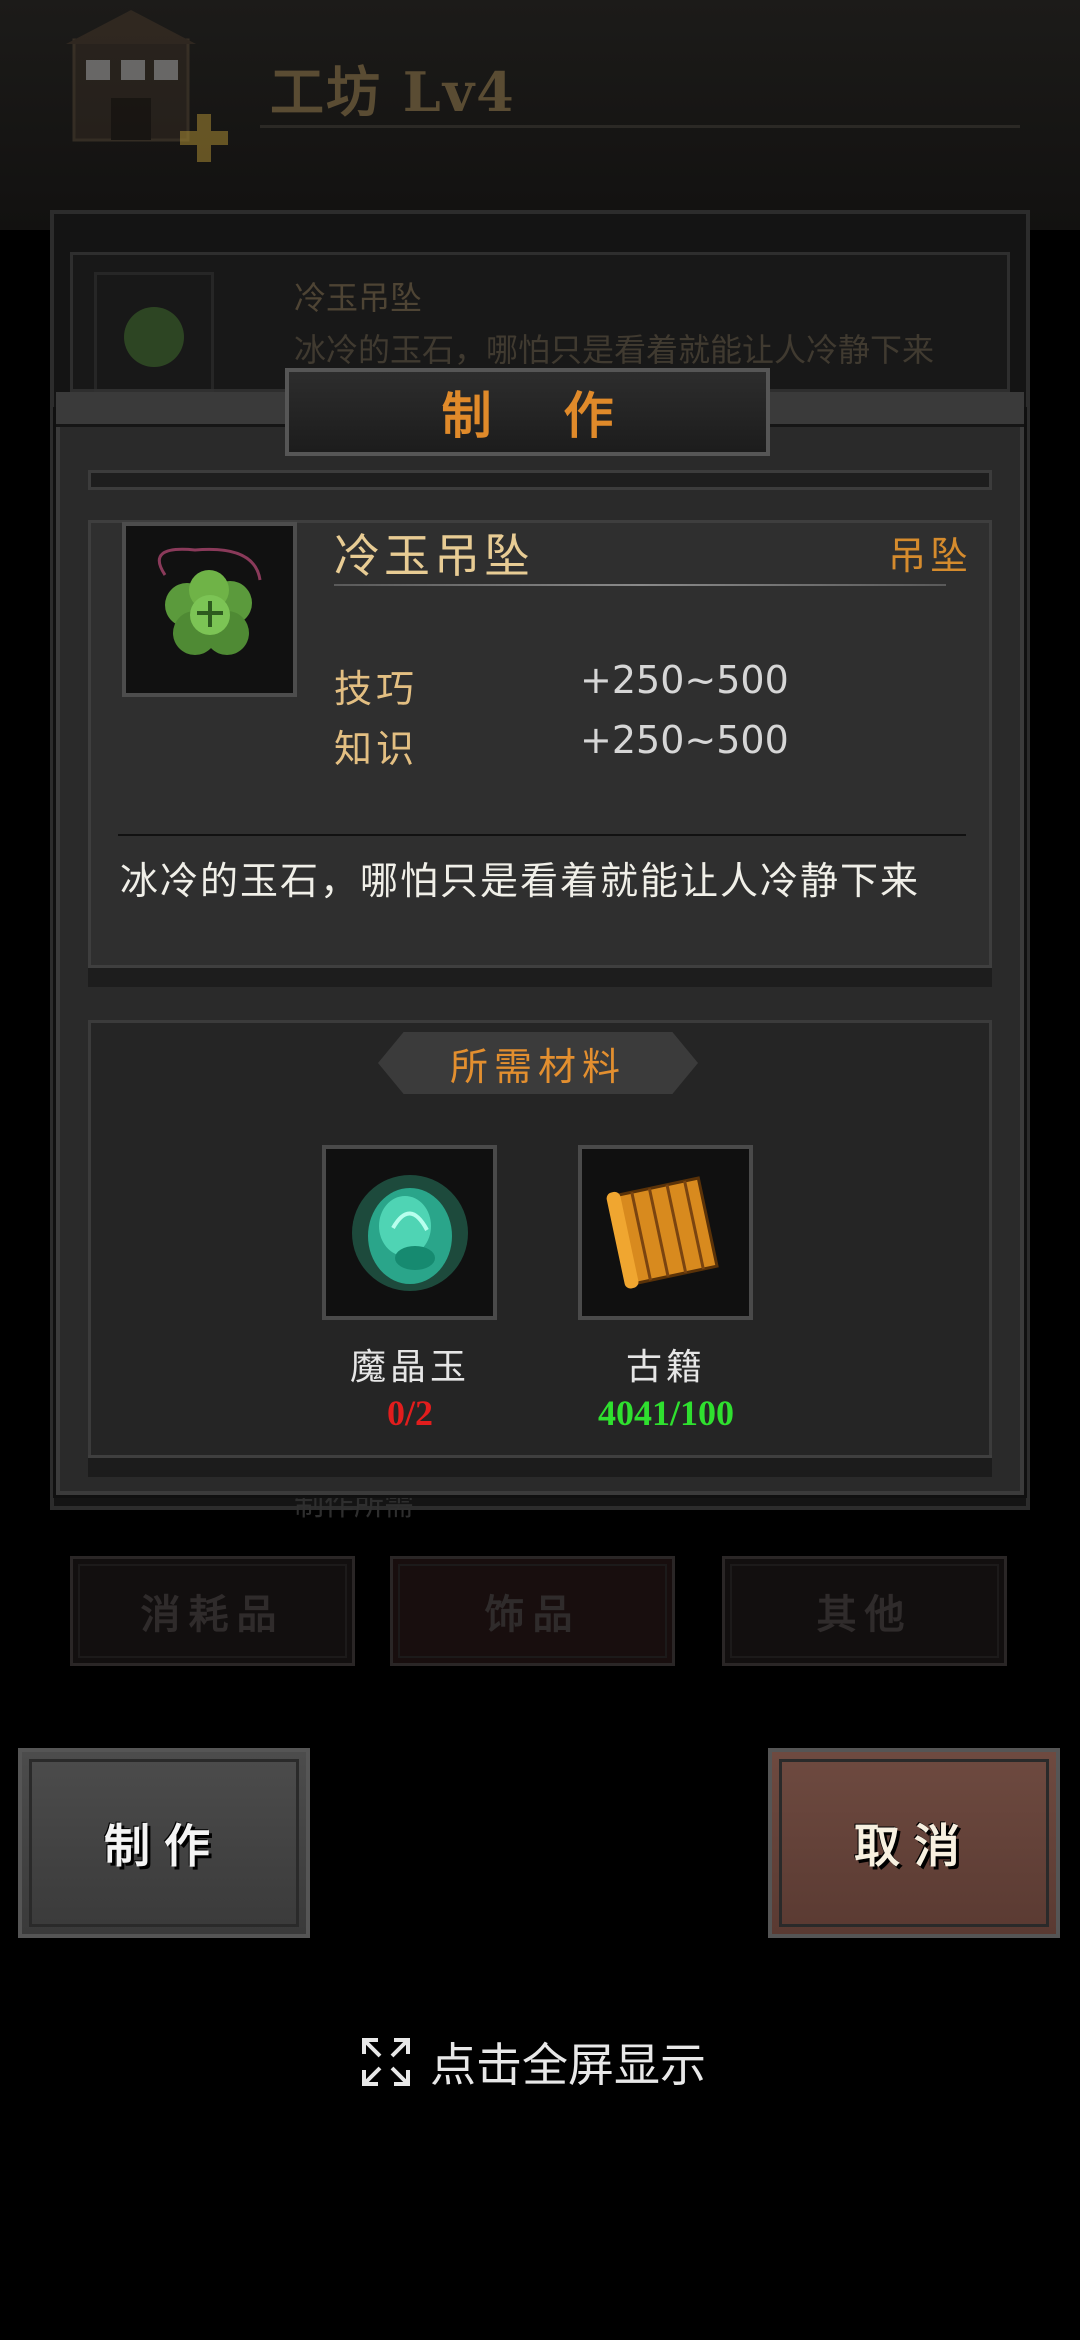 Image resolution: width=1080 pixels, height=2340 pixels. I want to click on fullscreen-hint: 点击全屏显示, so click(533, 2062).